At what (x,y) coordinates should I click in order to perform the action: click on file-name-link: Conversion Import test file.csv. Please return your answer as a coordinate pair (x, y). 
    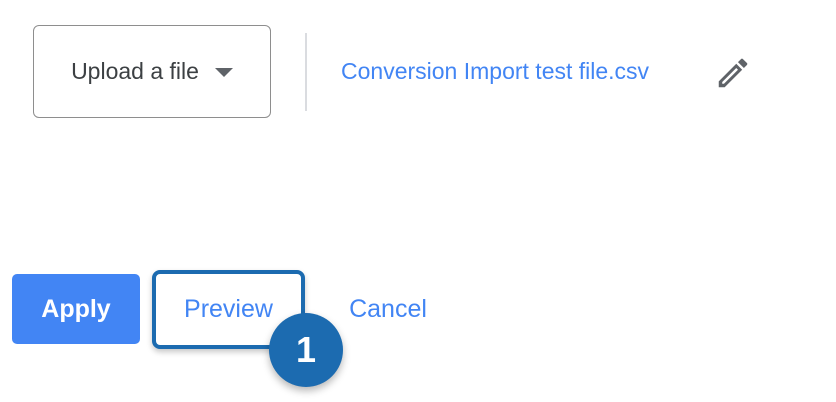
    Looking at the image, I should click on (495, 71).